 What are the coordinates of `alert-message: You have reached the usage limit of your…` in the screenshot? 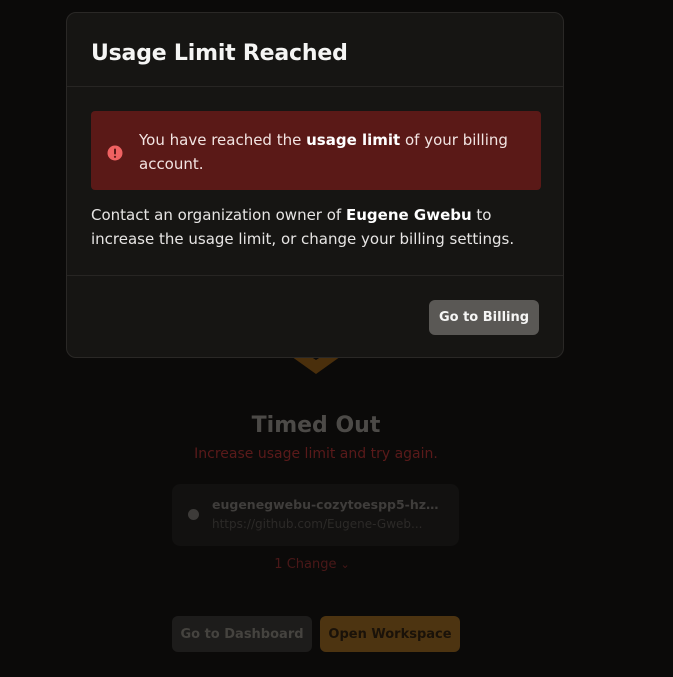 It's located at (329, 152).